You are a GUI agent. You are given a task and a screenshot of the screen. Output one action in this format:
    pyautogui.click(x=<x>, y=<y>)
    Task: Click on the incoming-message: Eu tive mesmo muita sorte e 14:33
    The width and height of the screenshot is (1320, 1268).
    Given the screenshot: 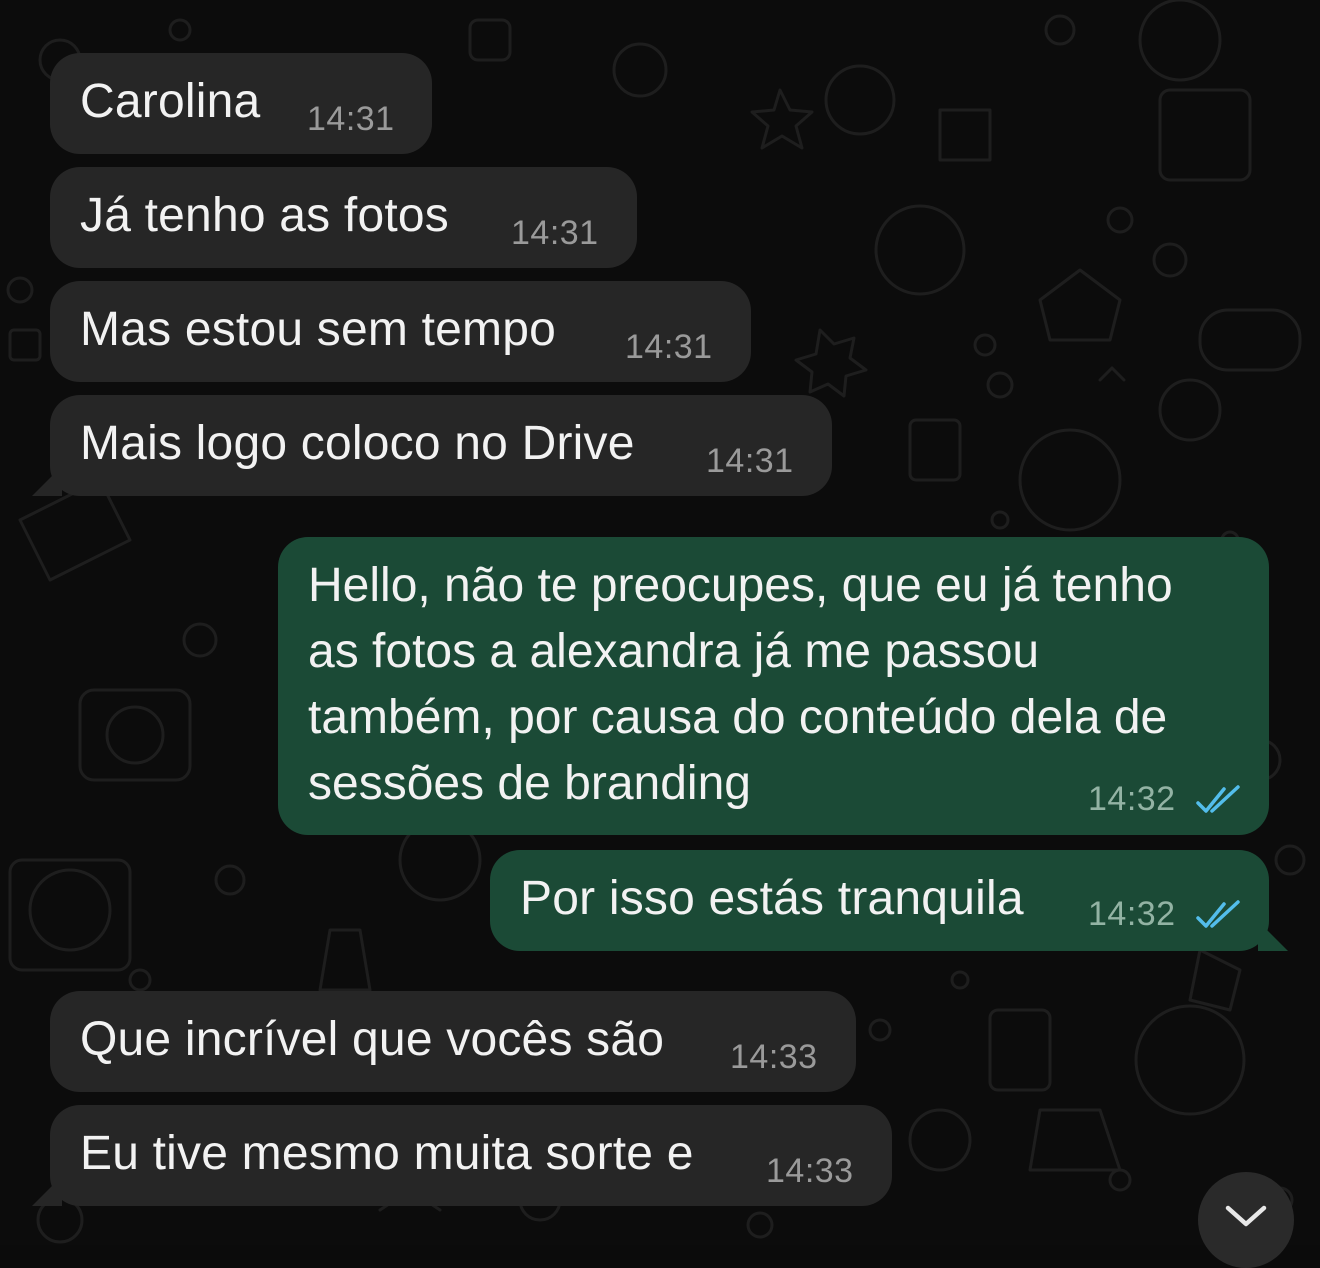 What is the action you would take?
    pyautogui.click(x=471, y=1155)
    